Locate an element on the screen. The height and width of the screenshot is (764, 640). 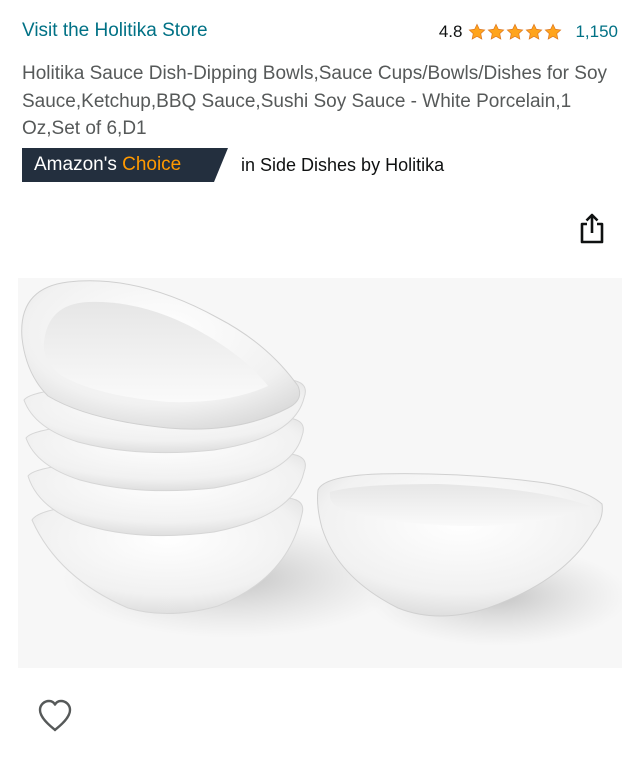
review-count-link: 1,150 is located at coordinates (596, 32).